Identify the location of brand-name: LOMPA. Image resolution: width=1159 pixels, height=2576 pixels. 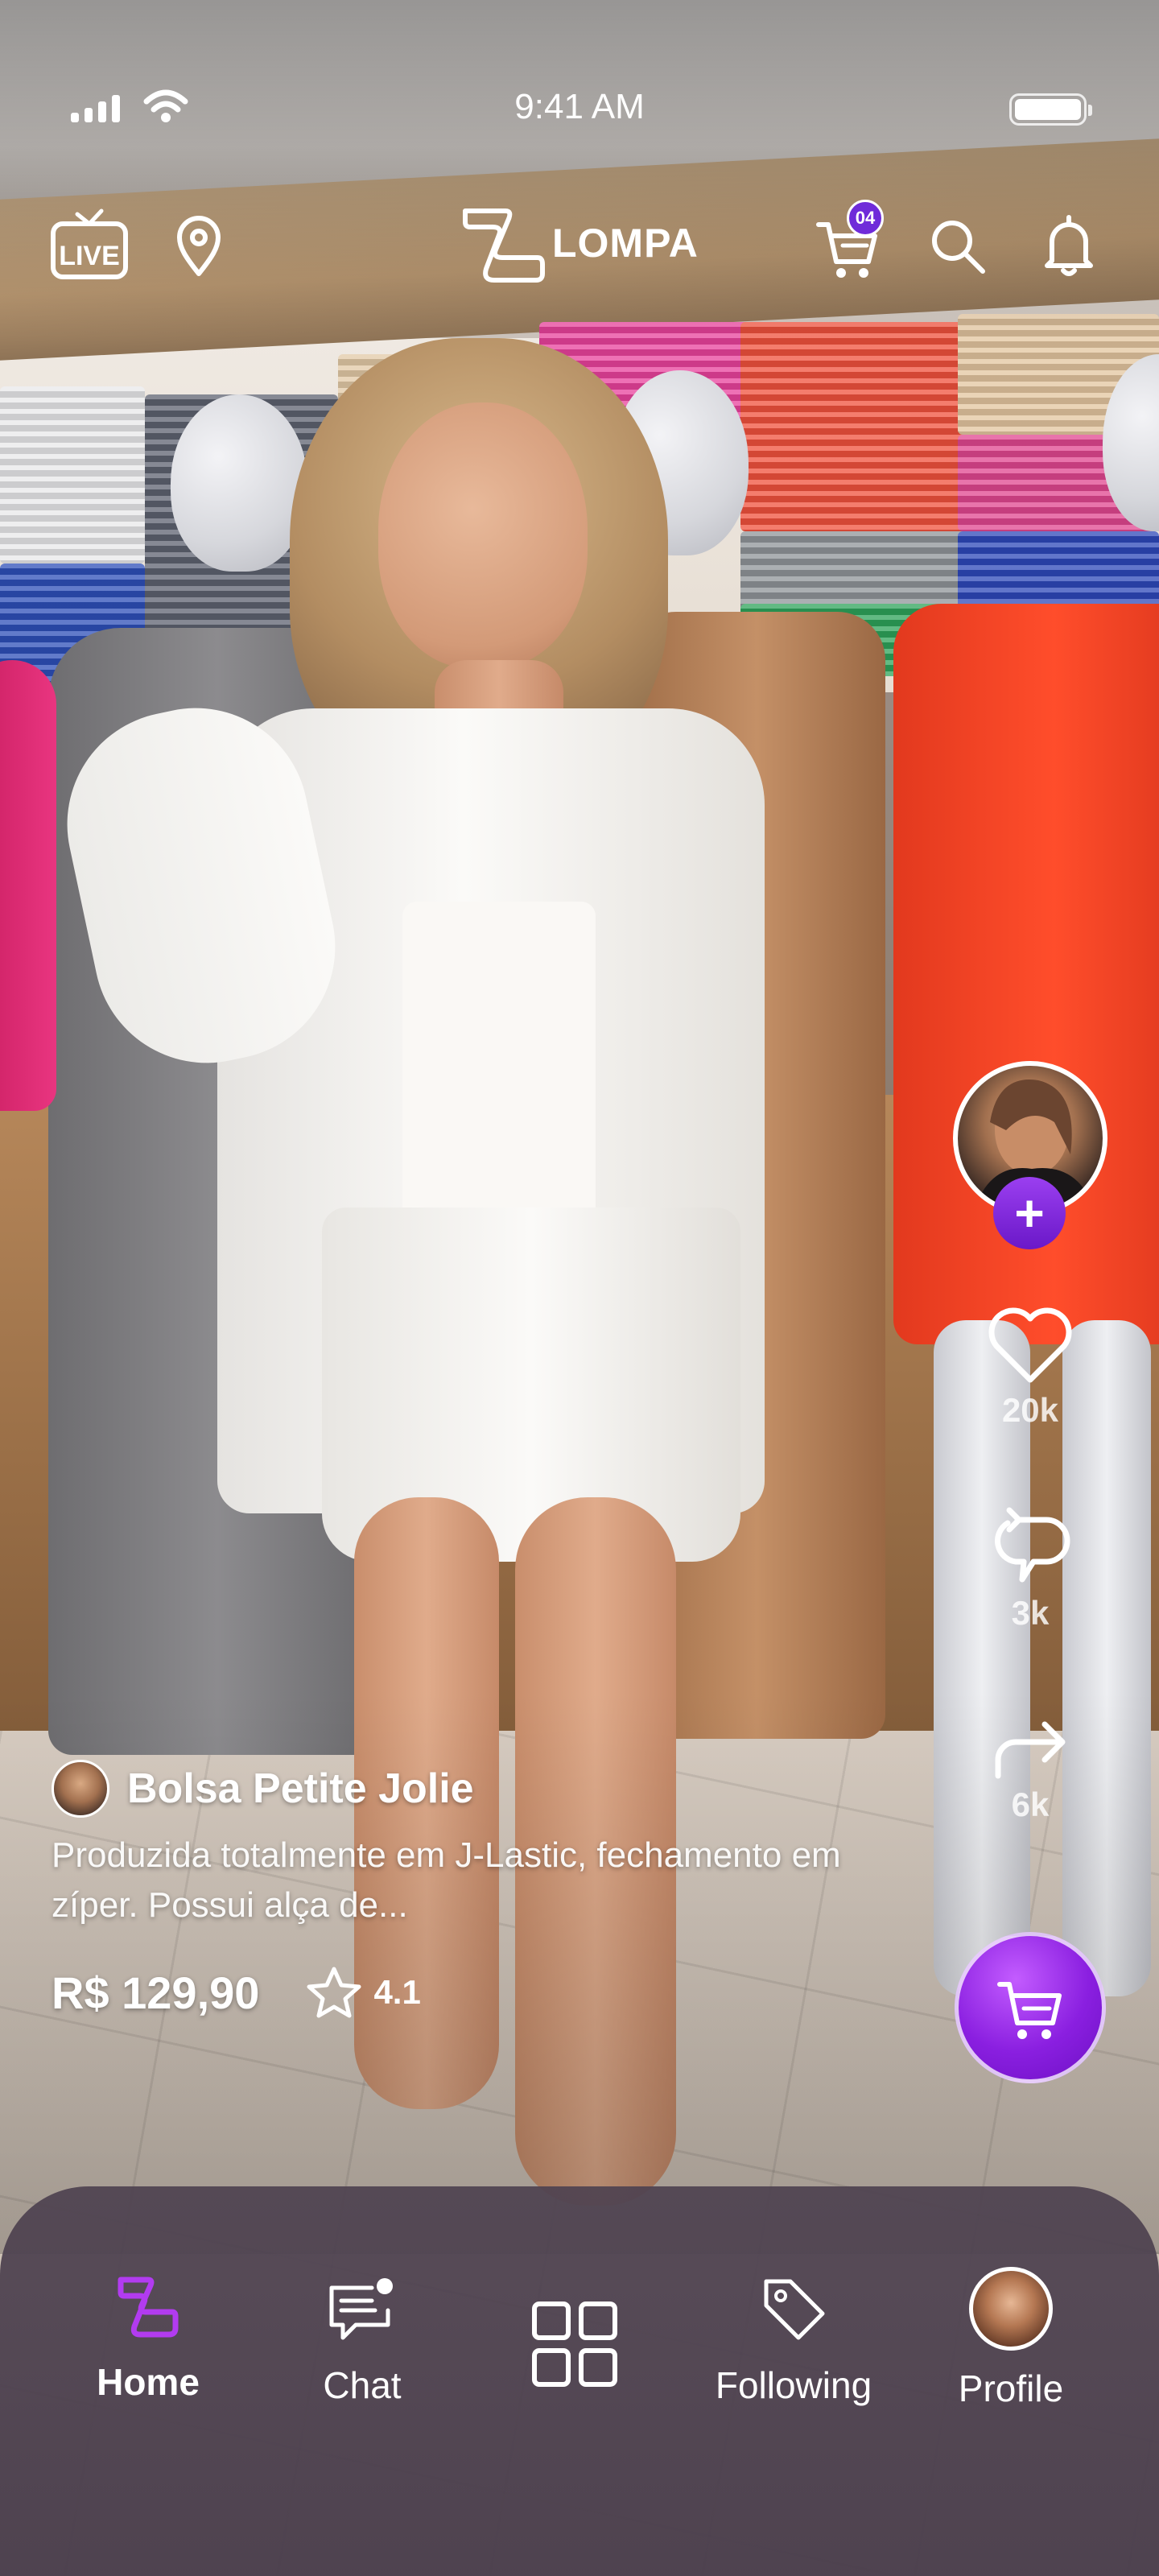
(625, 243).